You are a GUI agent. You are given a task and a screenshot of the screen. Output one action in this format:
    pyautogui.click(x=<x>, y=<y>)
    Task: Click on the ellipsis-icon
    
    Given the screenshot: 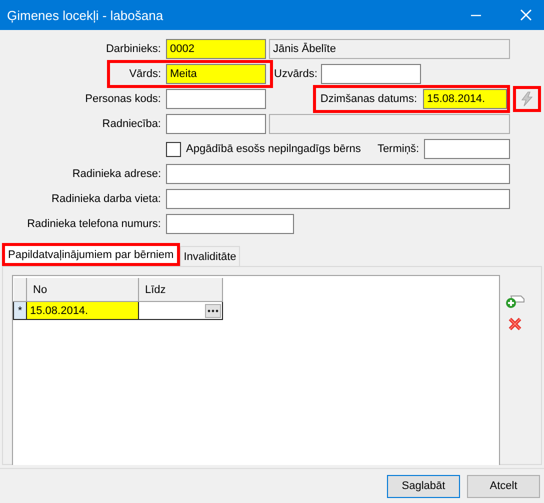 What is the action you would take?
    pyautogui.click(x=213, y=310)
    